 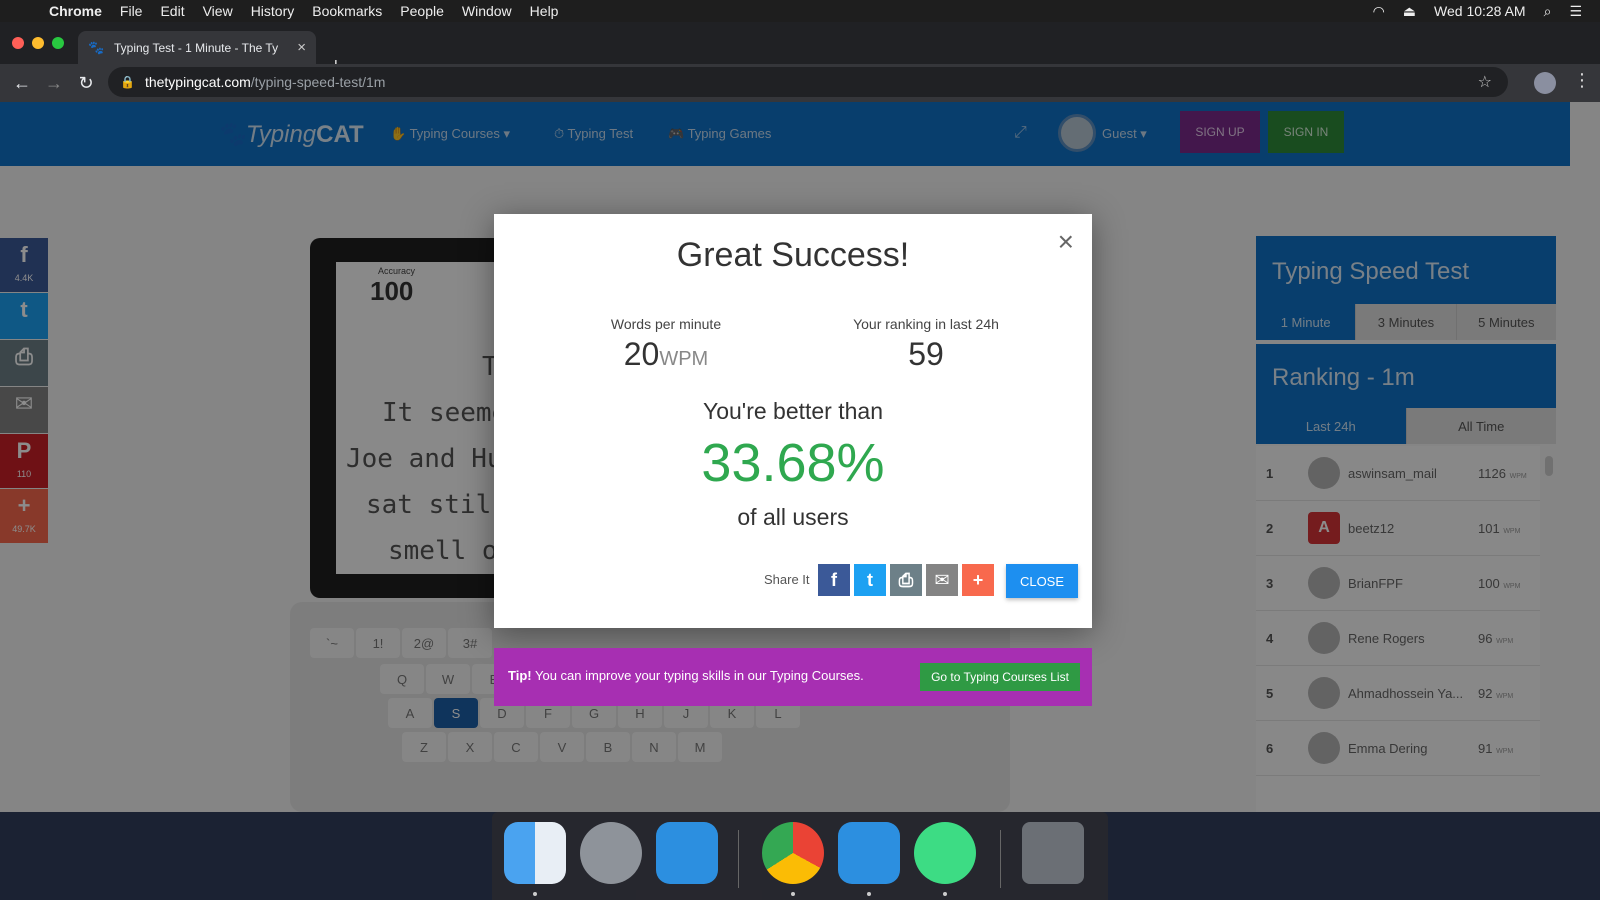 I want to click on back-arrow-icon: ←, so click(x=22, y=83).